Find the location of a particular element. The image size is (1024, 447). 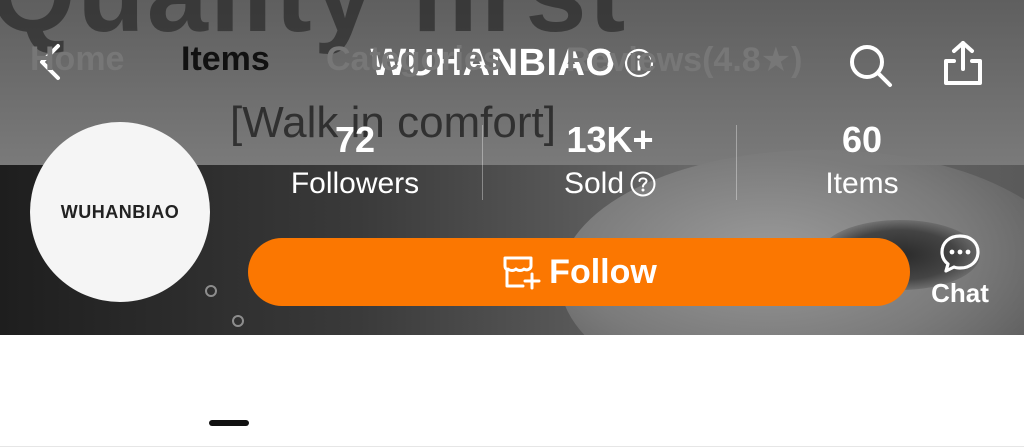

chat-label: Chat is located at coordinates (960, 293).